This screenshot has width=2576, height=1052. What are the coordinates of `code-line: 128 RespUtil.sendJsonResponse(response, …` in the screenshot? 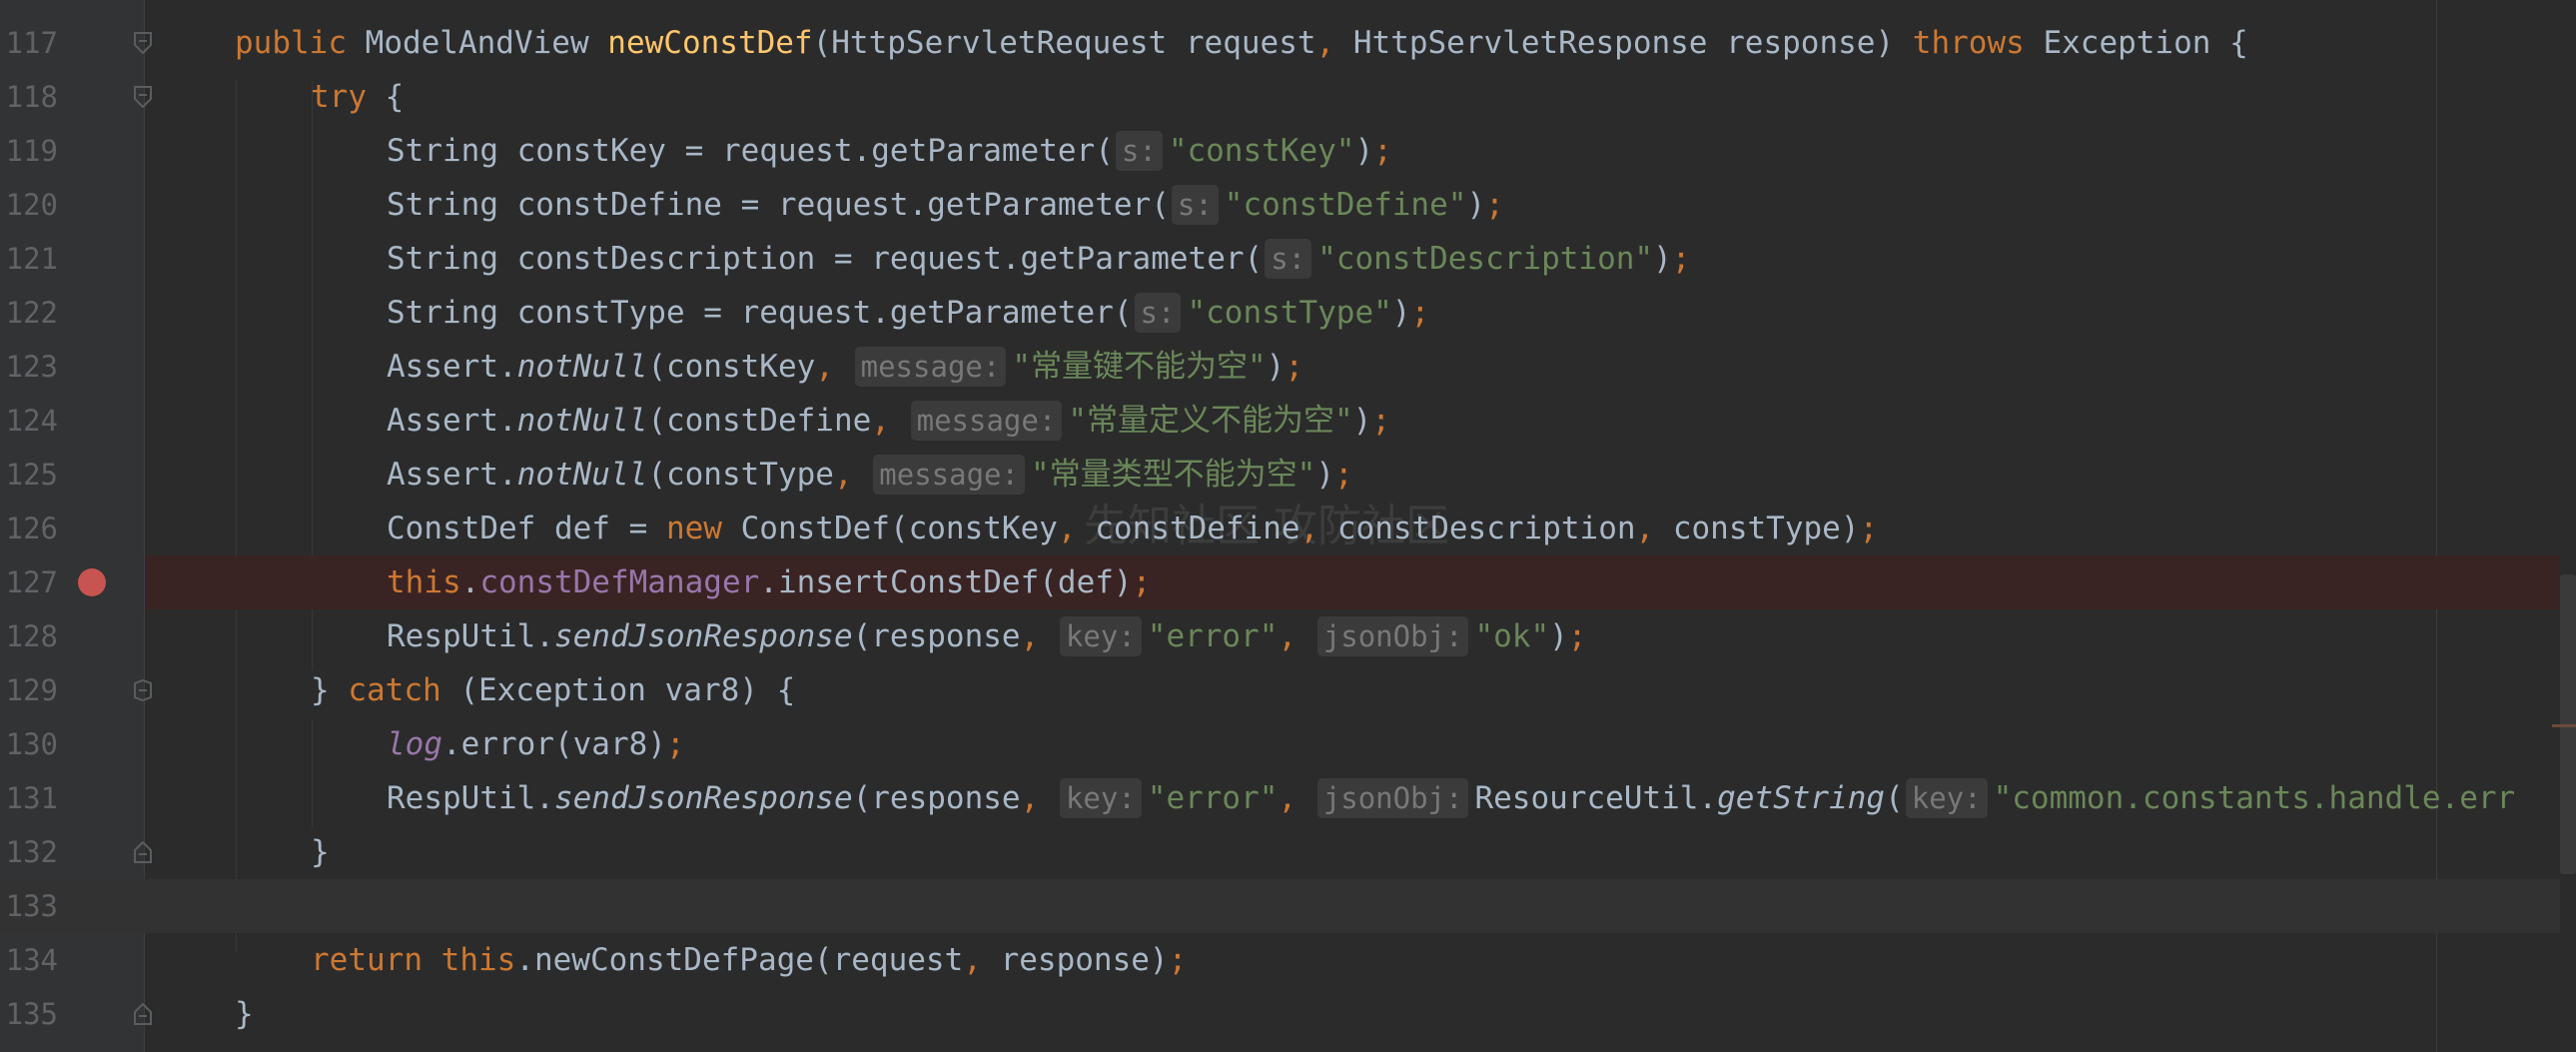 It's located at (1288, 636).